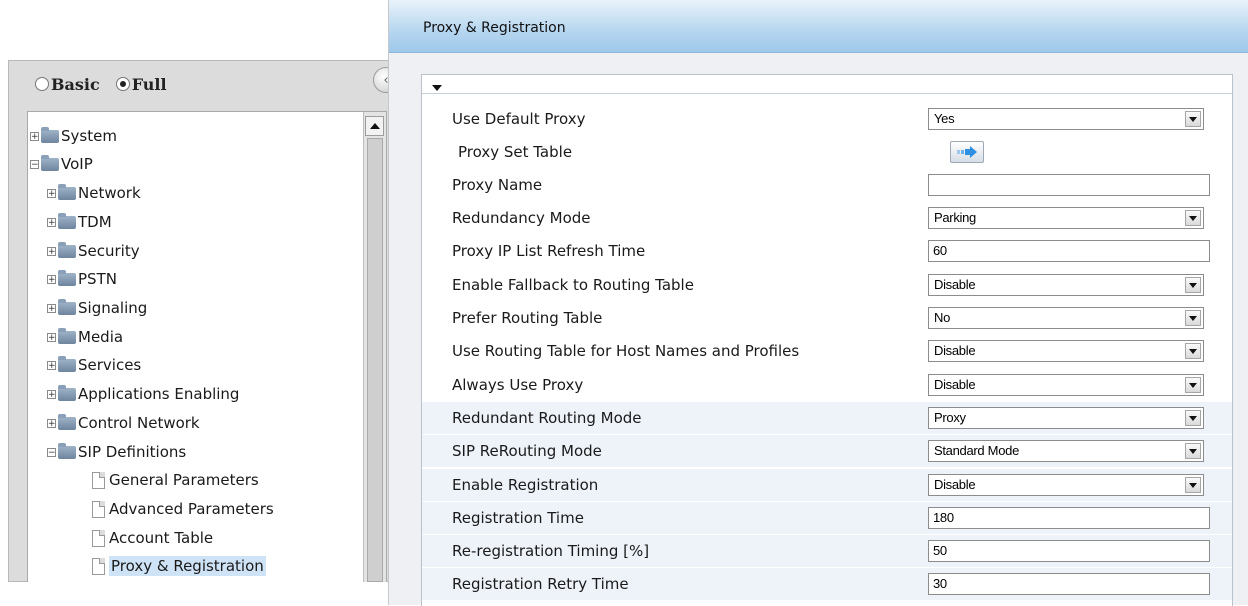  Describe the element at coordinates (97, 308) in the screenshot. I see `tree-item-signaling: + Signaling` at that location.